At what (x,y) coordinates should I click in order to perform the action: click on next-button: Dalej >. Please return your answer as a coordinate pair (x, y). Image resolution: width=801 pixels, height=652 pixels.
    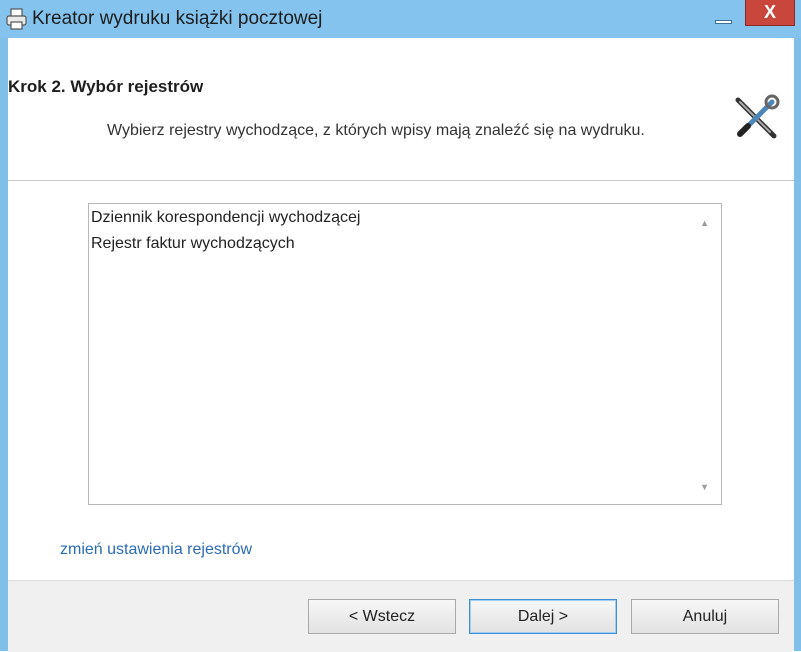
    Looking at the image, I should click on (543, 616).